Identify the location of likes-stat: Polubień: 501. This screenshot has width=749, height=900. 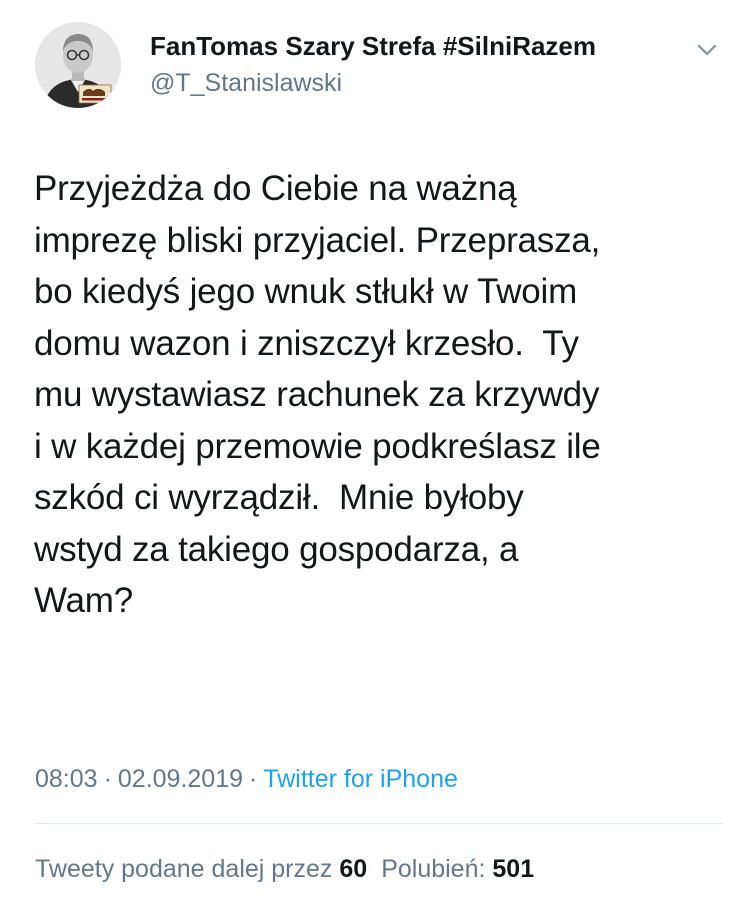
(457, 869).